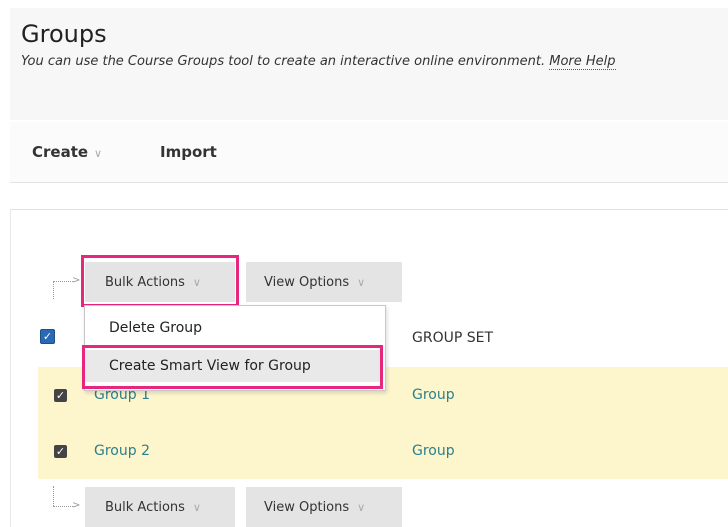 The image size is (728, 527). I want to click on view-options-button-bottom: View Options ∨, so click(324, 507).